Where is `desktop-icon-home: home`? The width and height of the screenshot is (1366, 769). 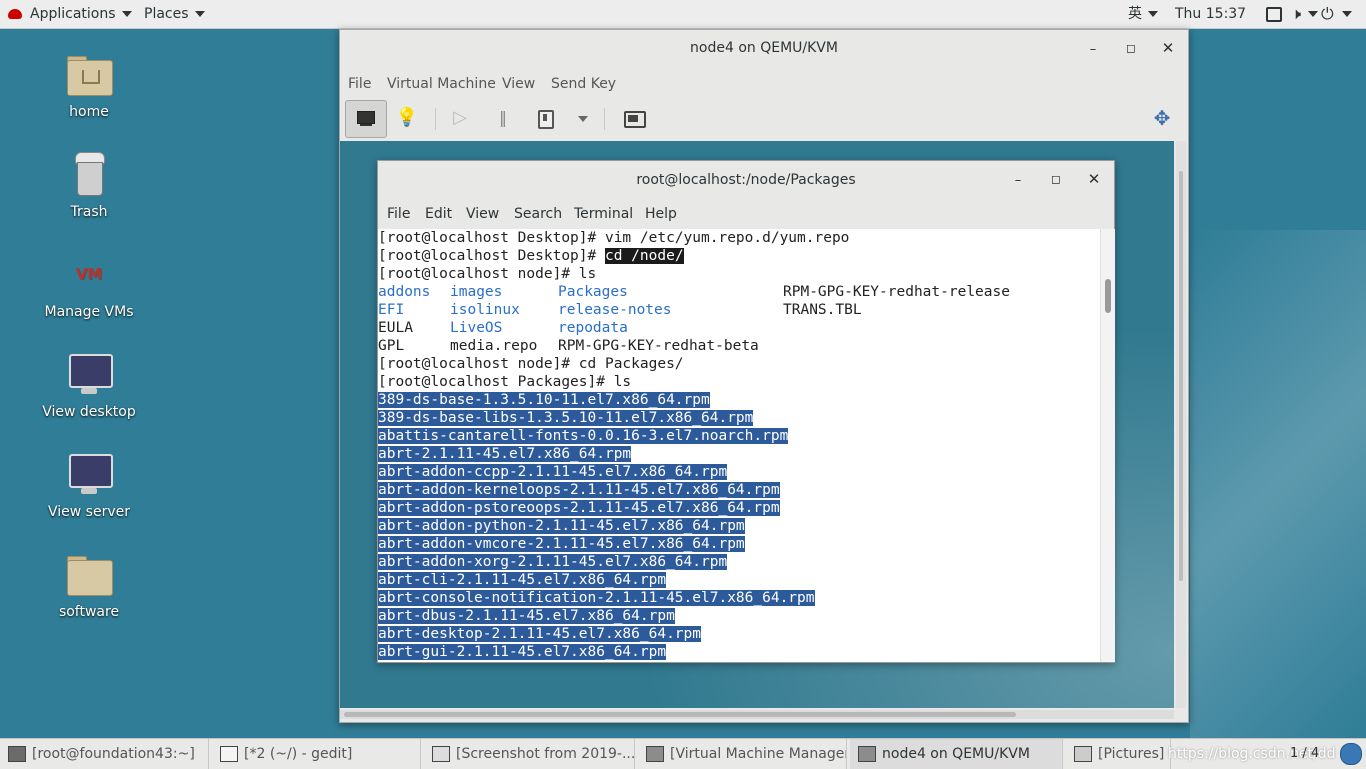 desktop-icon-home: home is located at coordinates (89, 85).